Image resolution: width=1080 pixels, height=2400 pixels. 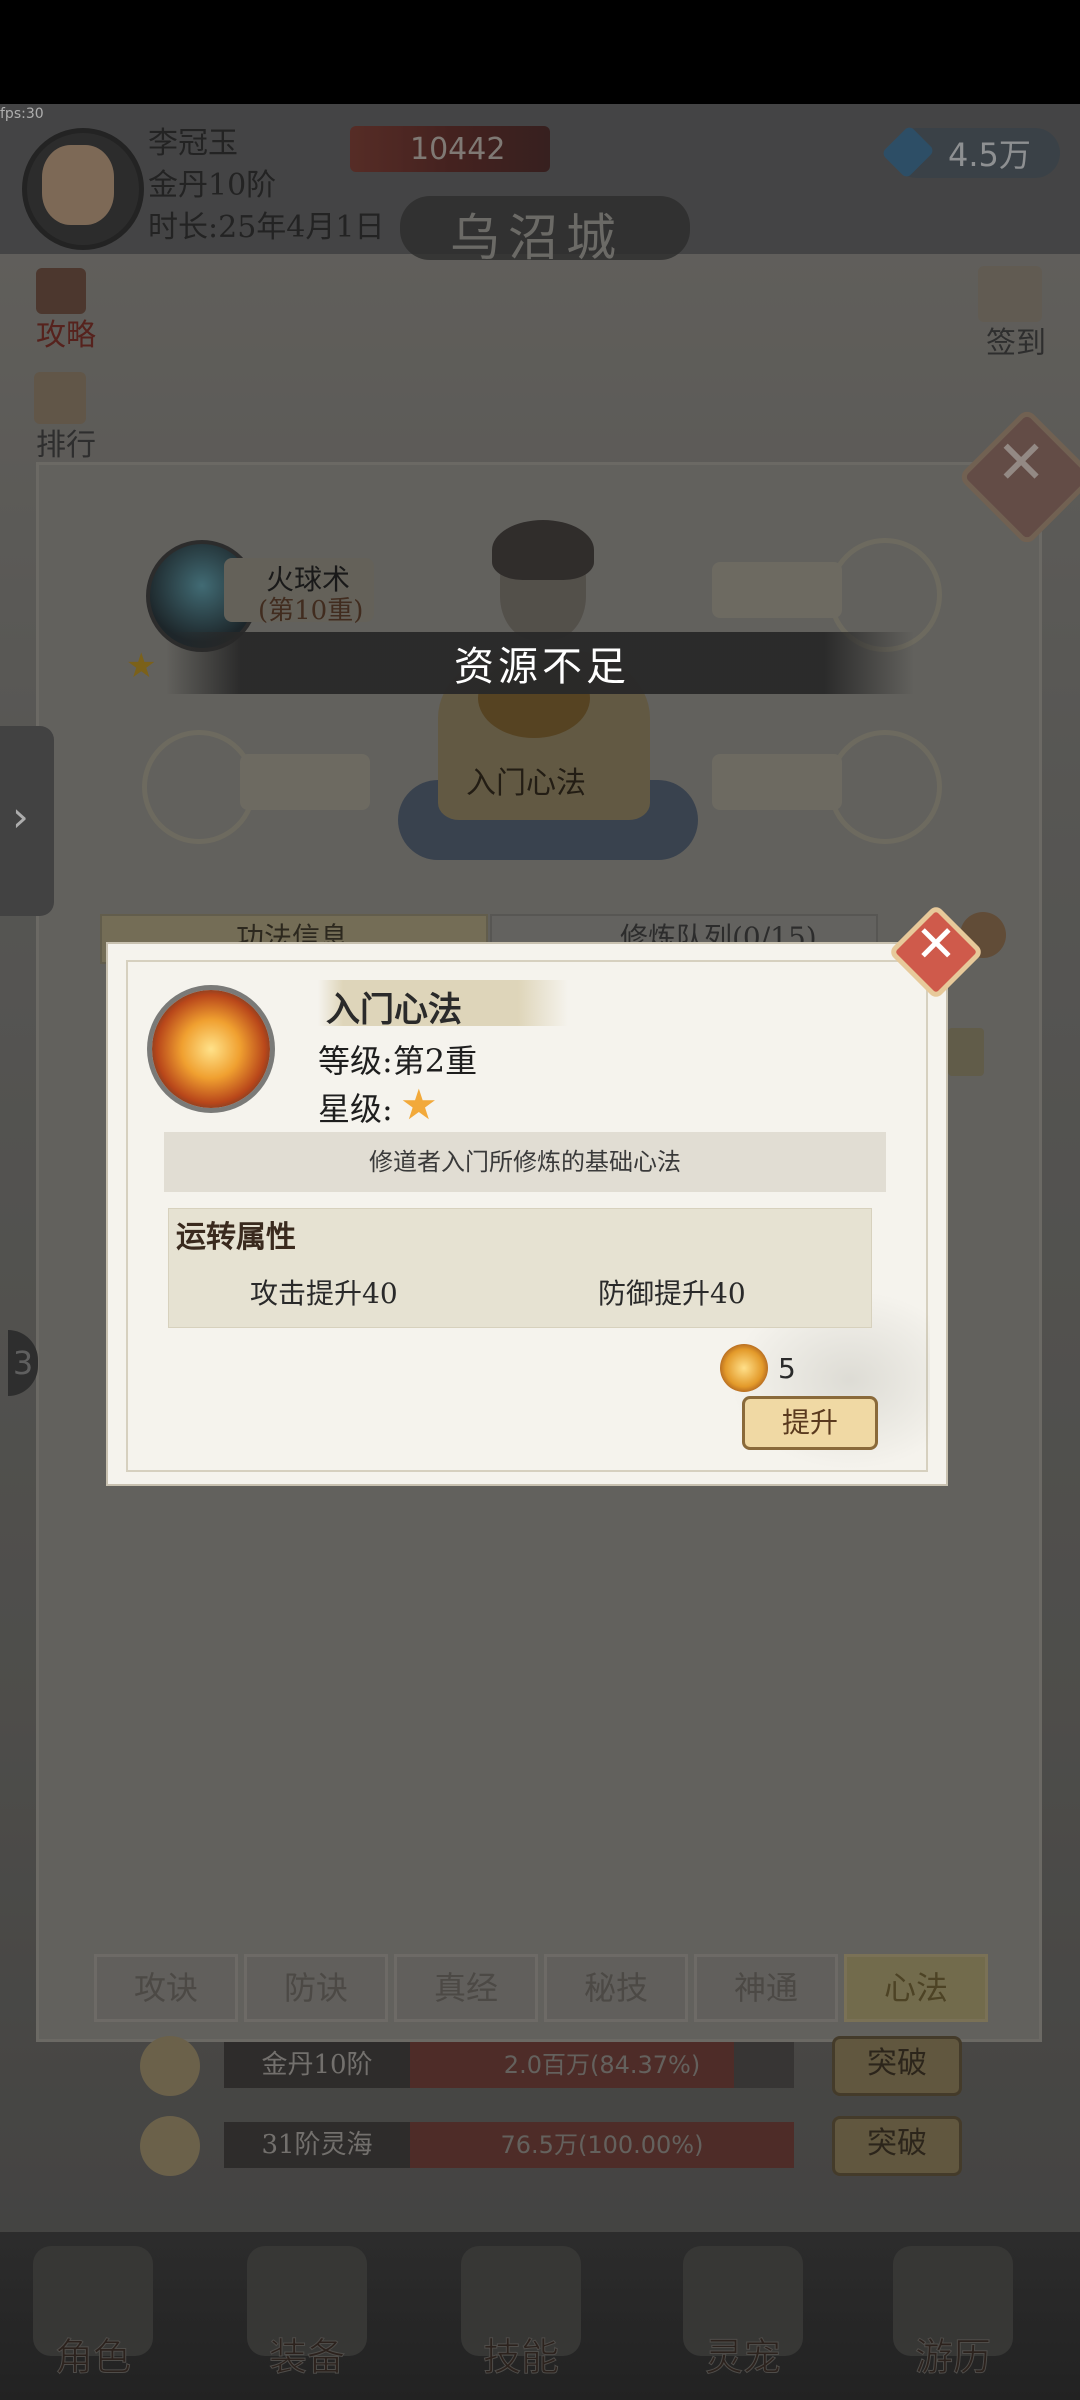 I want to click on cost-orb-icon, so click(x=744, y=1368).